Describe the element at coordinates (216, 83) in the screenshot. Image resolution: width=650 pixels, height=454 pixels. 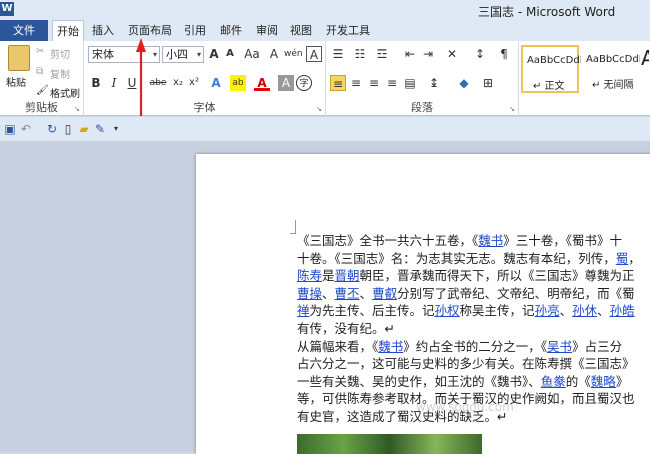
I see `text-effect-icon: A` at that location.